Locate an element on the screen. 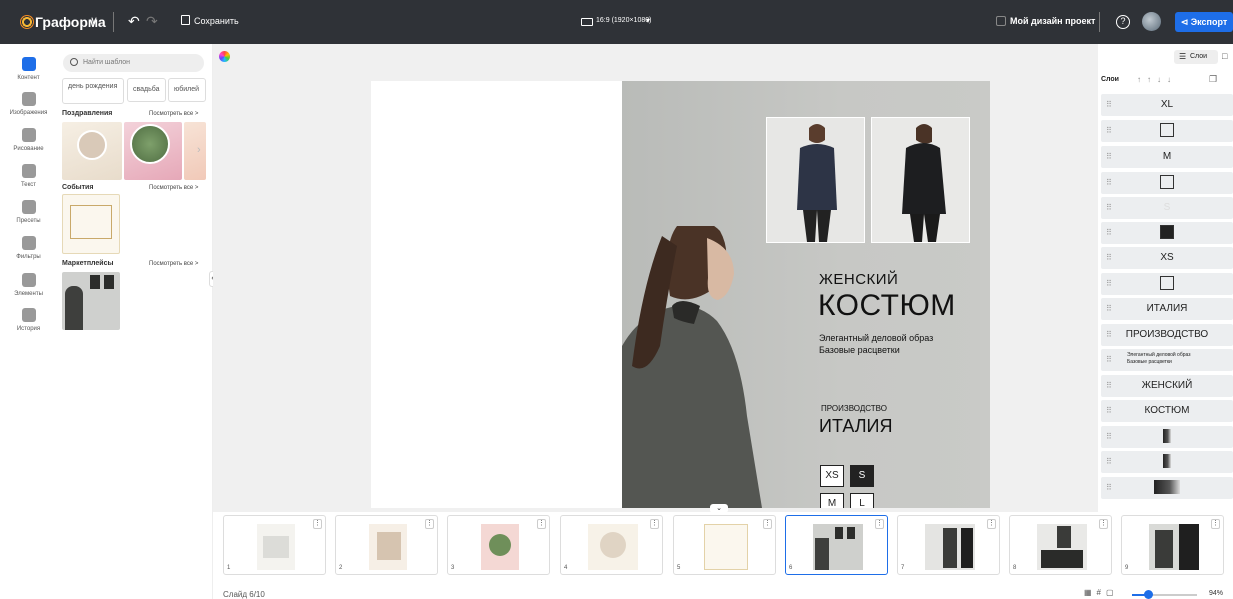  layer-order-icons: ↑↑↓↓ is located at coordinates (1157, 79).